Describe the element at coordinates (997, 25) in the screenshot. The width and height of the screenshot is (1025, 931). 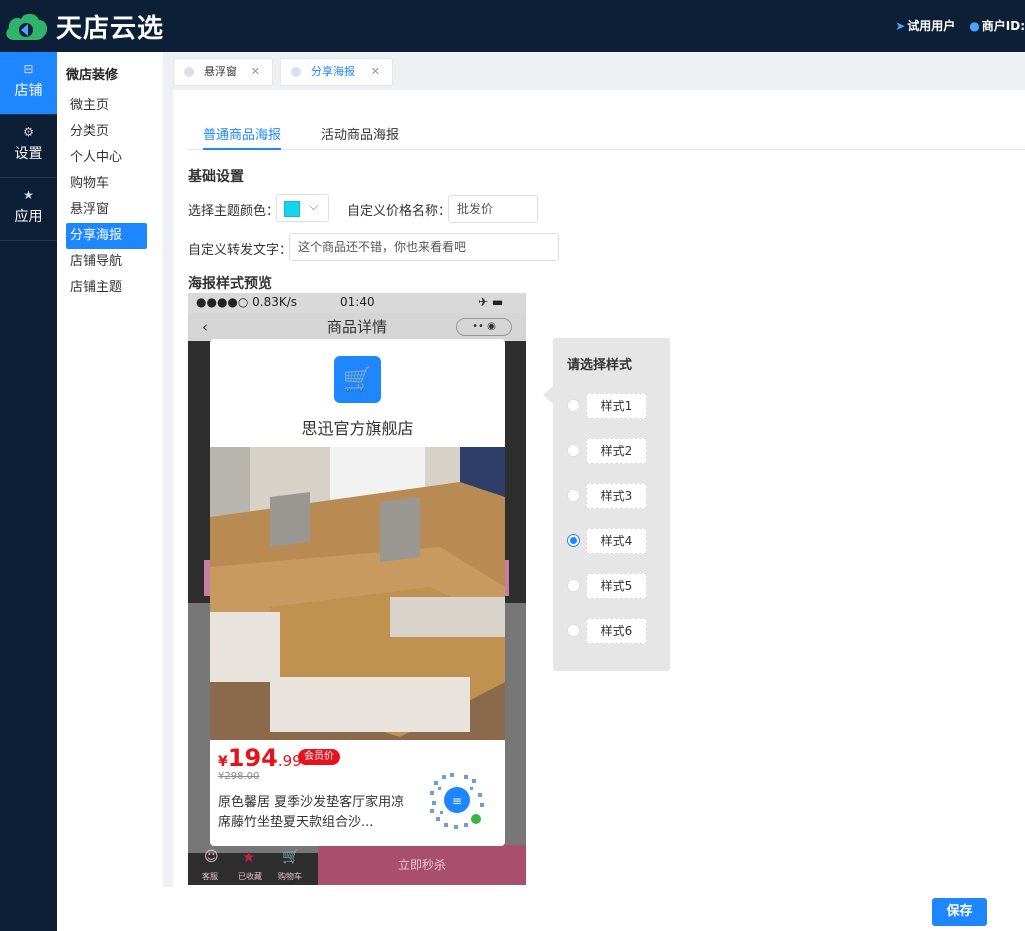
I see `merchant-id: ● 商户ID:` at that location.